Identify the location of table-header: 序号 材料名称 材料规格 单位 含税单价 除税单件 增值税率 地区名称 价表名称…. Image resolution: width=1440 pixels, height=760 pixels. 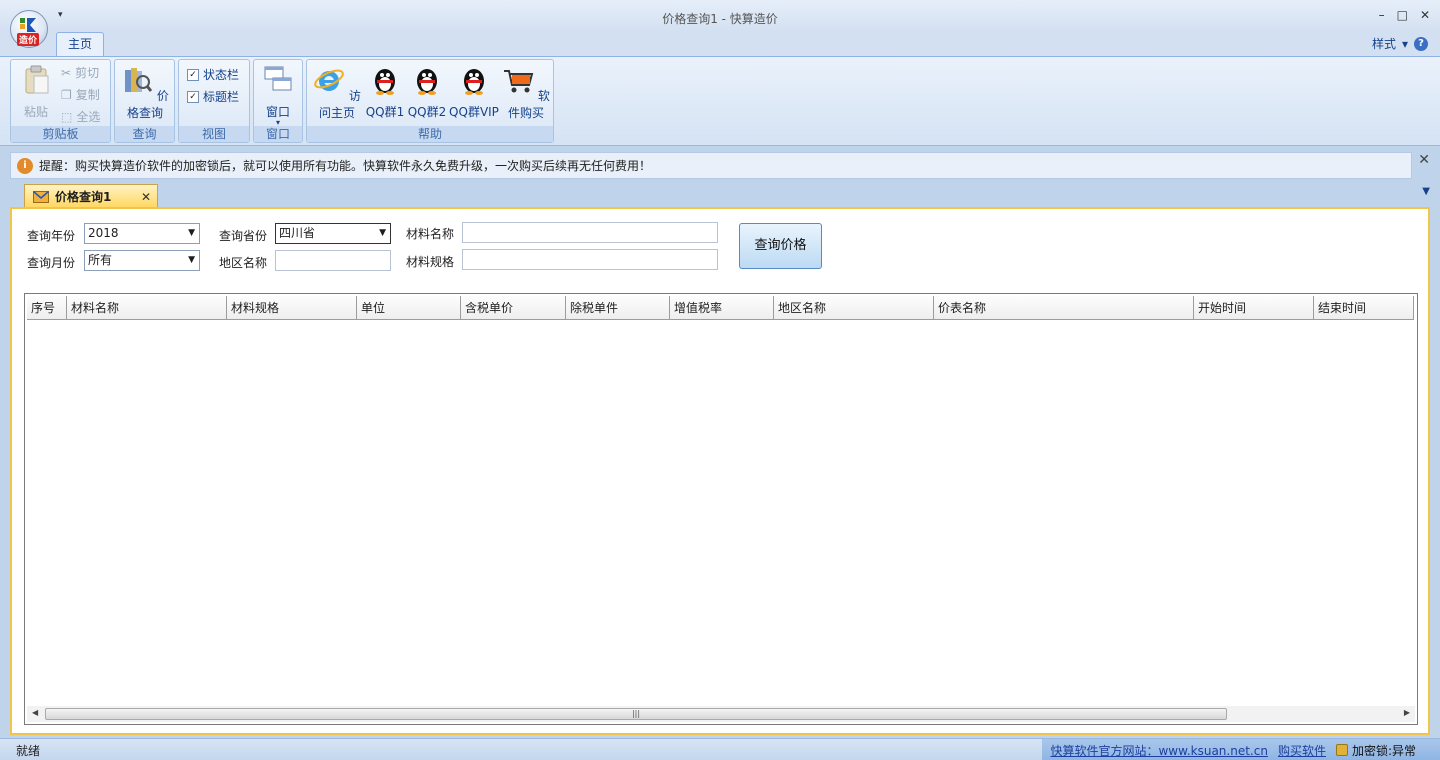
(720, 308).